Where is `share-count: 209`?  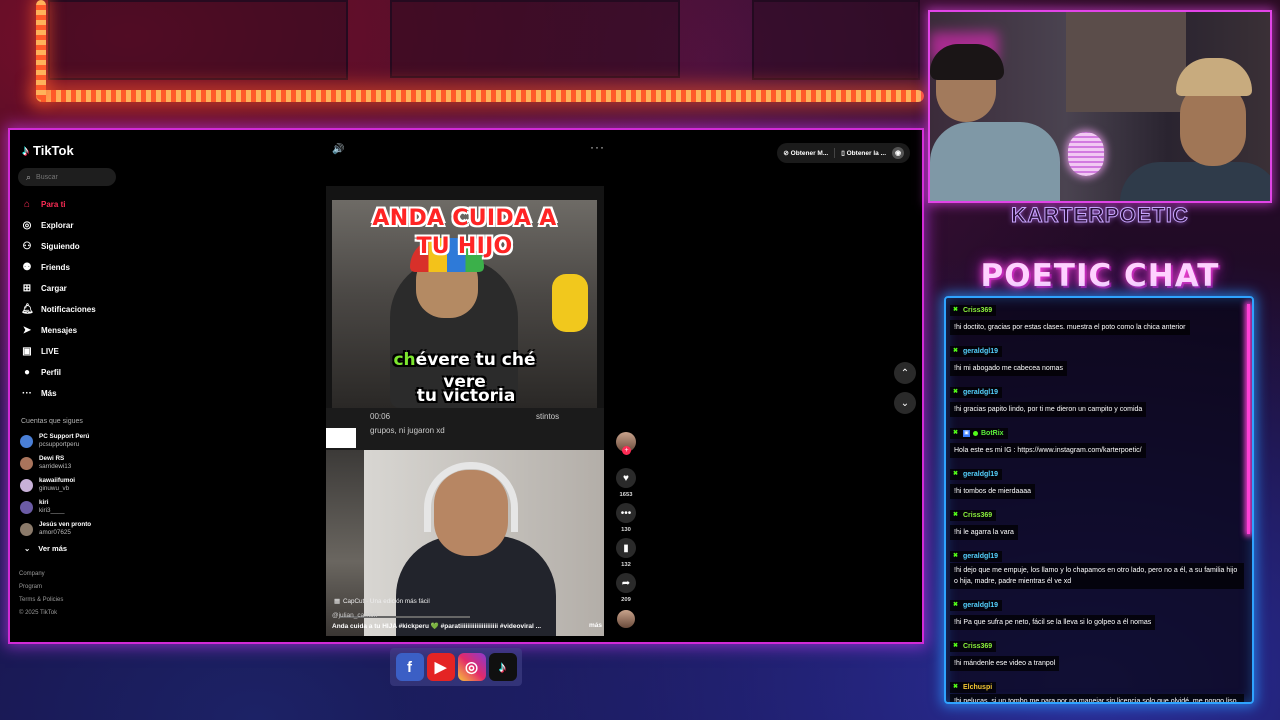 share-count: 209 is located at coordinates (626, 600).